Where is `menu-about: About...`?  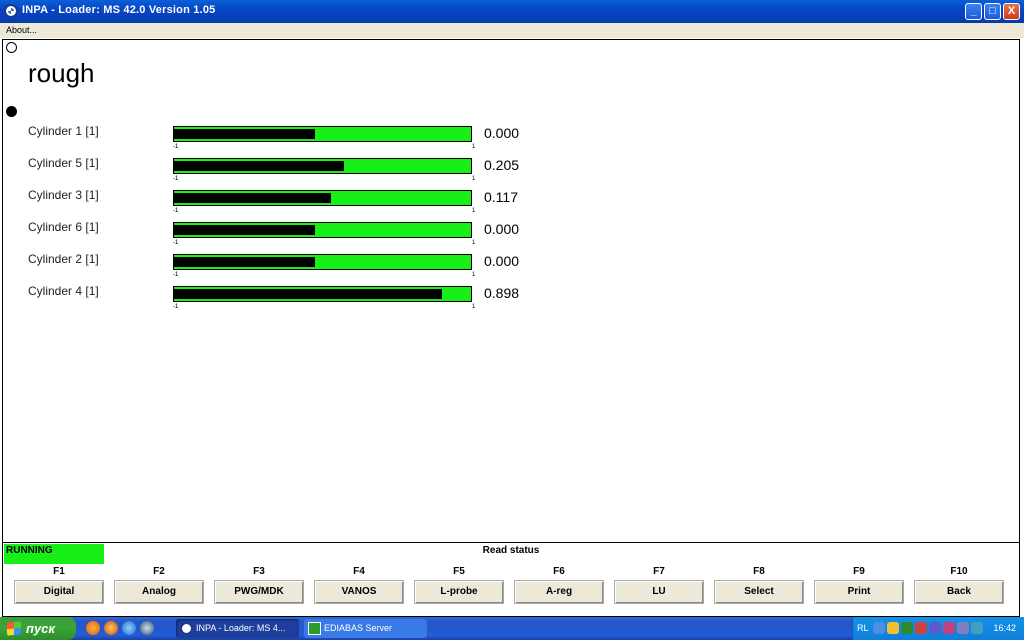 menu-about: About... is located at coordinates (21, 30).